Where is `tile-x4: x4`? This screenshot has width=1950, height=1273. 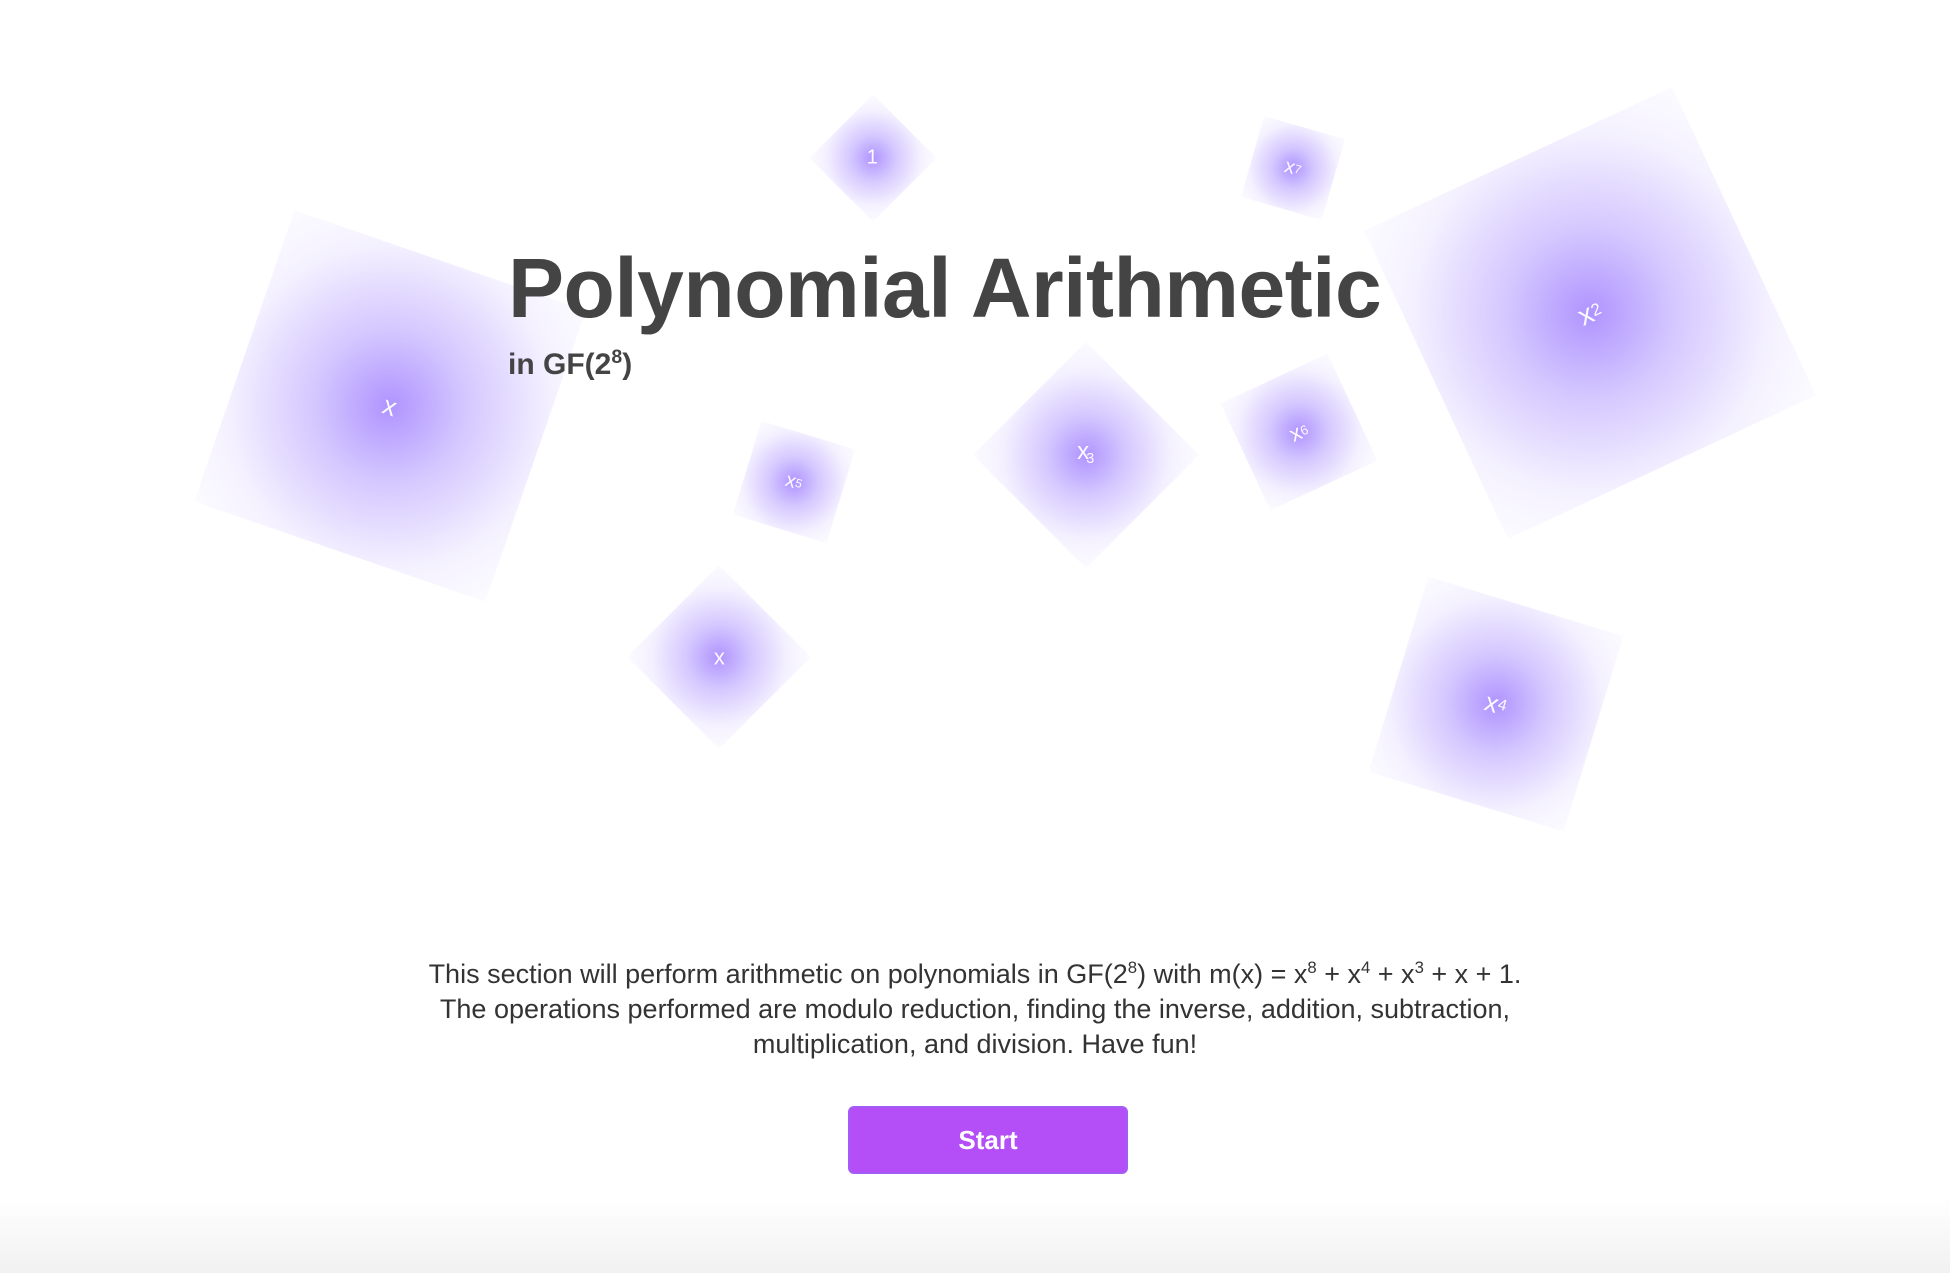
tile-x4: x4 is located at coordinates (1496, 704).